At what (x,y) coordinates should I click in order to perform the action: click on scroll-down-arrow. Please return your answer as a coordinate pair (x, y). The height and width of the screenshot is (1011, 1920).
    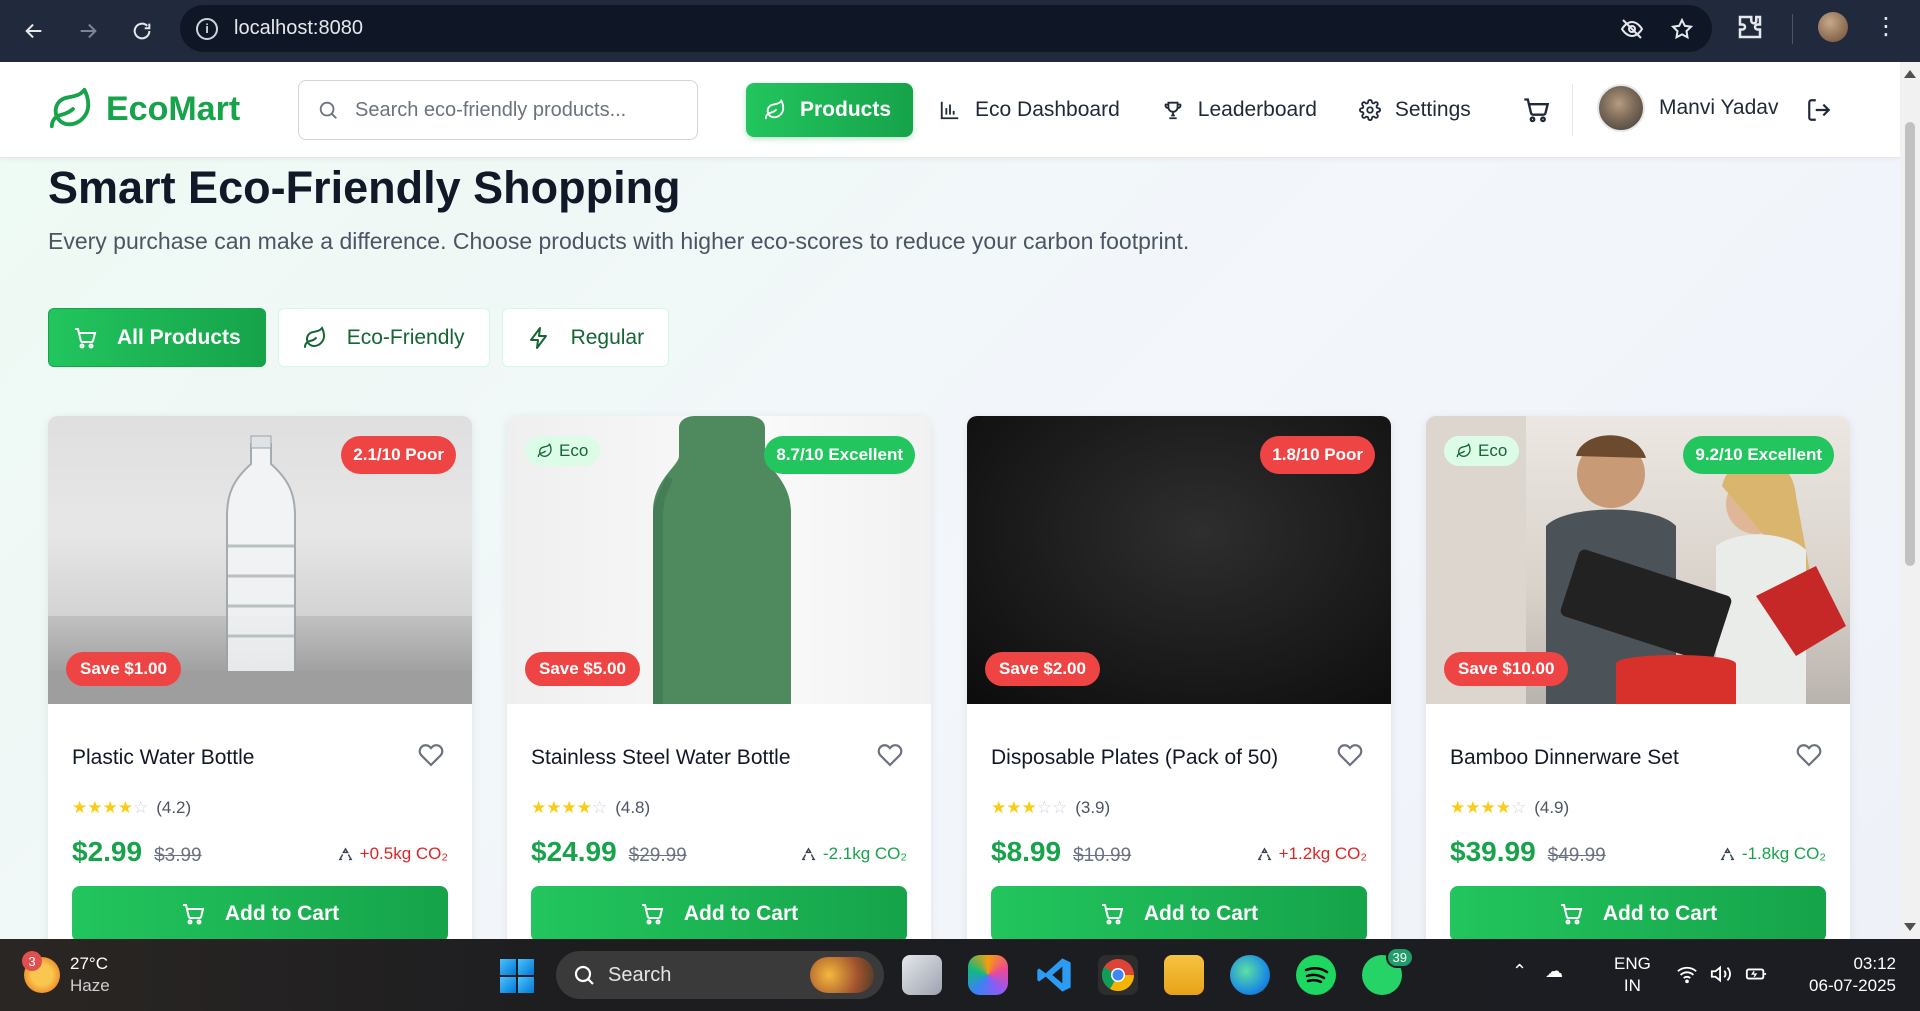
    Looking at the image, I should click on (1910, 927).